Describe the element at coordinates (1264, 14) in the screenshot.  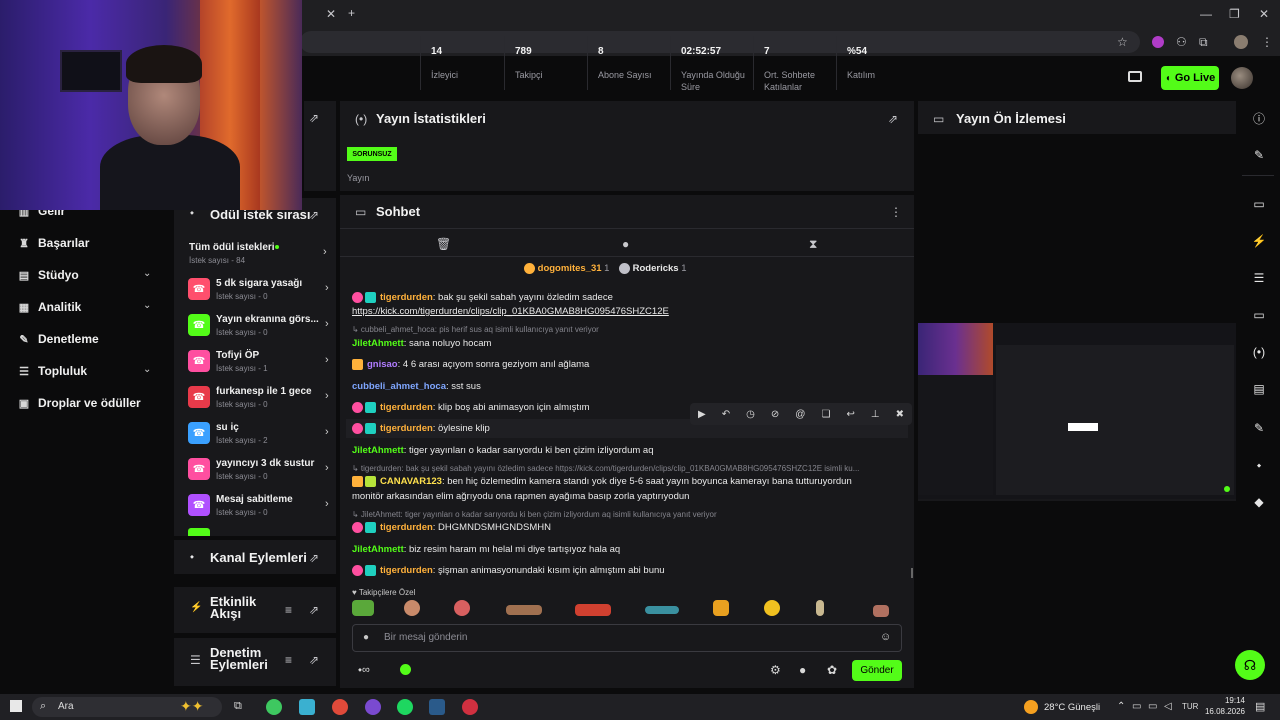
I see `close-window-button: ✕` at that location.